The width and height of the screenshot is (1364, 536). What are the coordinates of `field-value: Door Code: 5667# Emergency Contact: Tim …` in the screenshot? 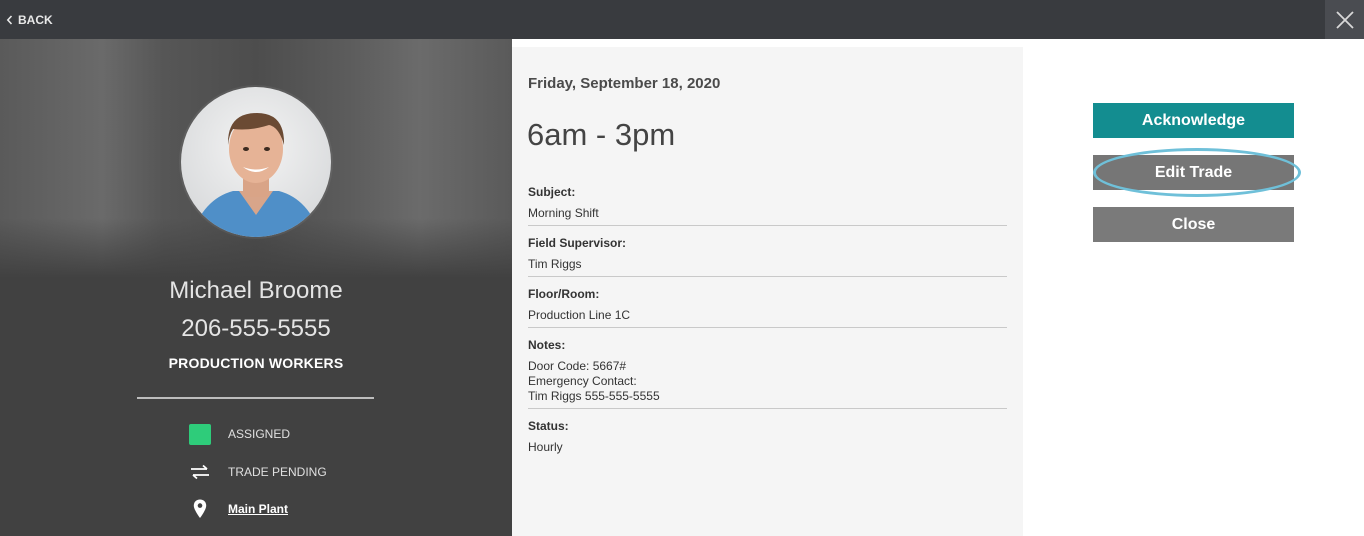 It's located at (594, 381).